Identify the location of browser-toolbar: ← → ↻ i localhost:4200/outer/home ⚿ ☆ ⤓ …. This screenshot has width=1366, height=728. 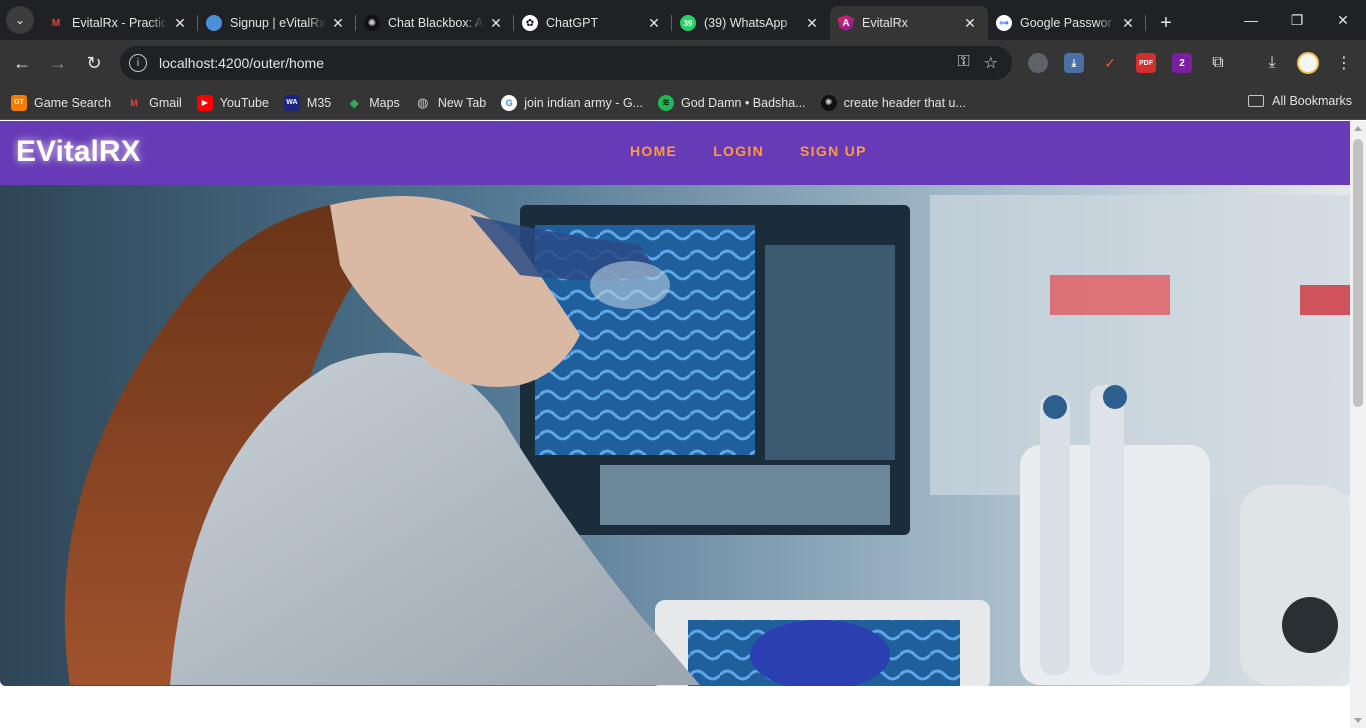
(683, 63).